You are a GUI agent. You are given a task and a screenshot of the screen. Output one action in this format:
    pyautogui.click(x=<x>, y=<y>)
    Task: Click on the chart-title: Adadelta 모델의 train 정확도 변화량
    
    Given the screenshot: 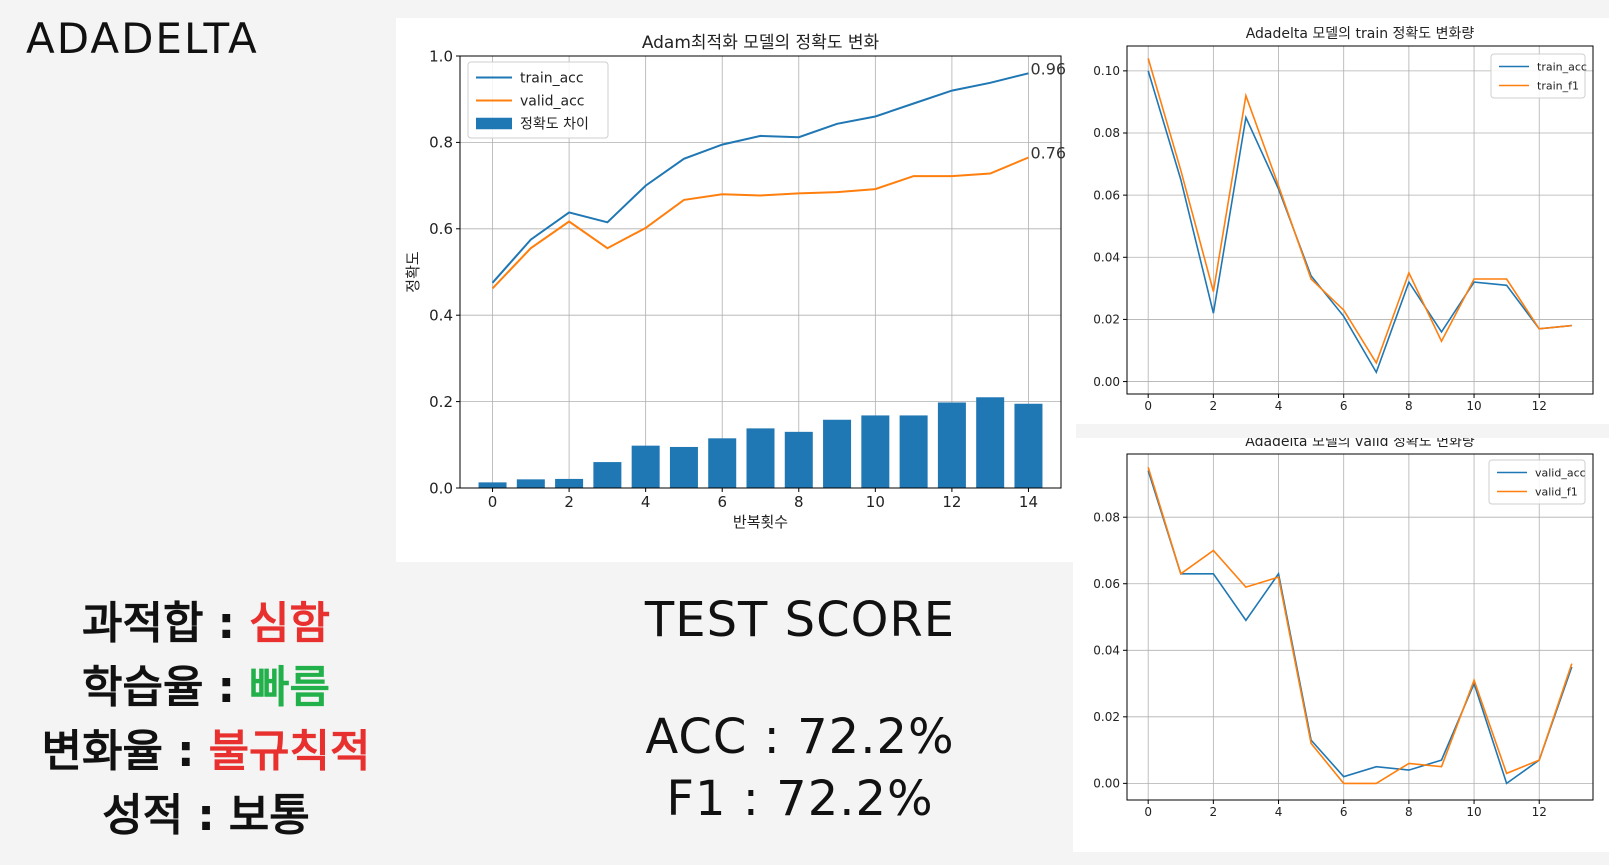 What is the action you would take?
    pyautogui.click(x=1360, y=34)
    